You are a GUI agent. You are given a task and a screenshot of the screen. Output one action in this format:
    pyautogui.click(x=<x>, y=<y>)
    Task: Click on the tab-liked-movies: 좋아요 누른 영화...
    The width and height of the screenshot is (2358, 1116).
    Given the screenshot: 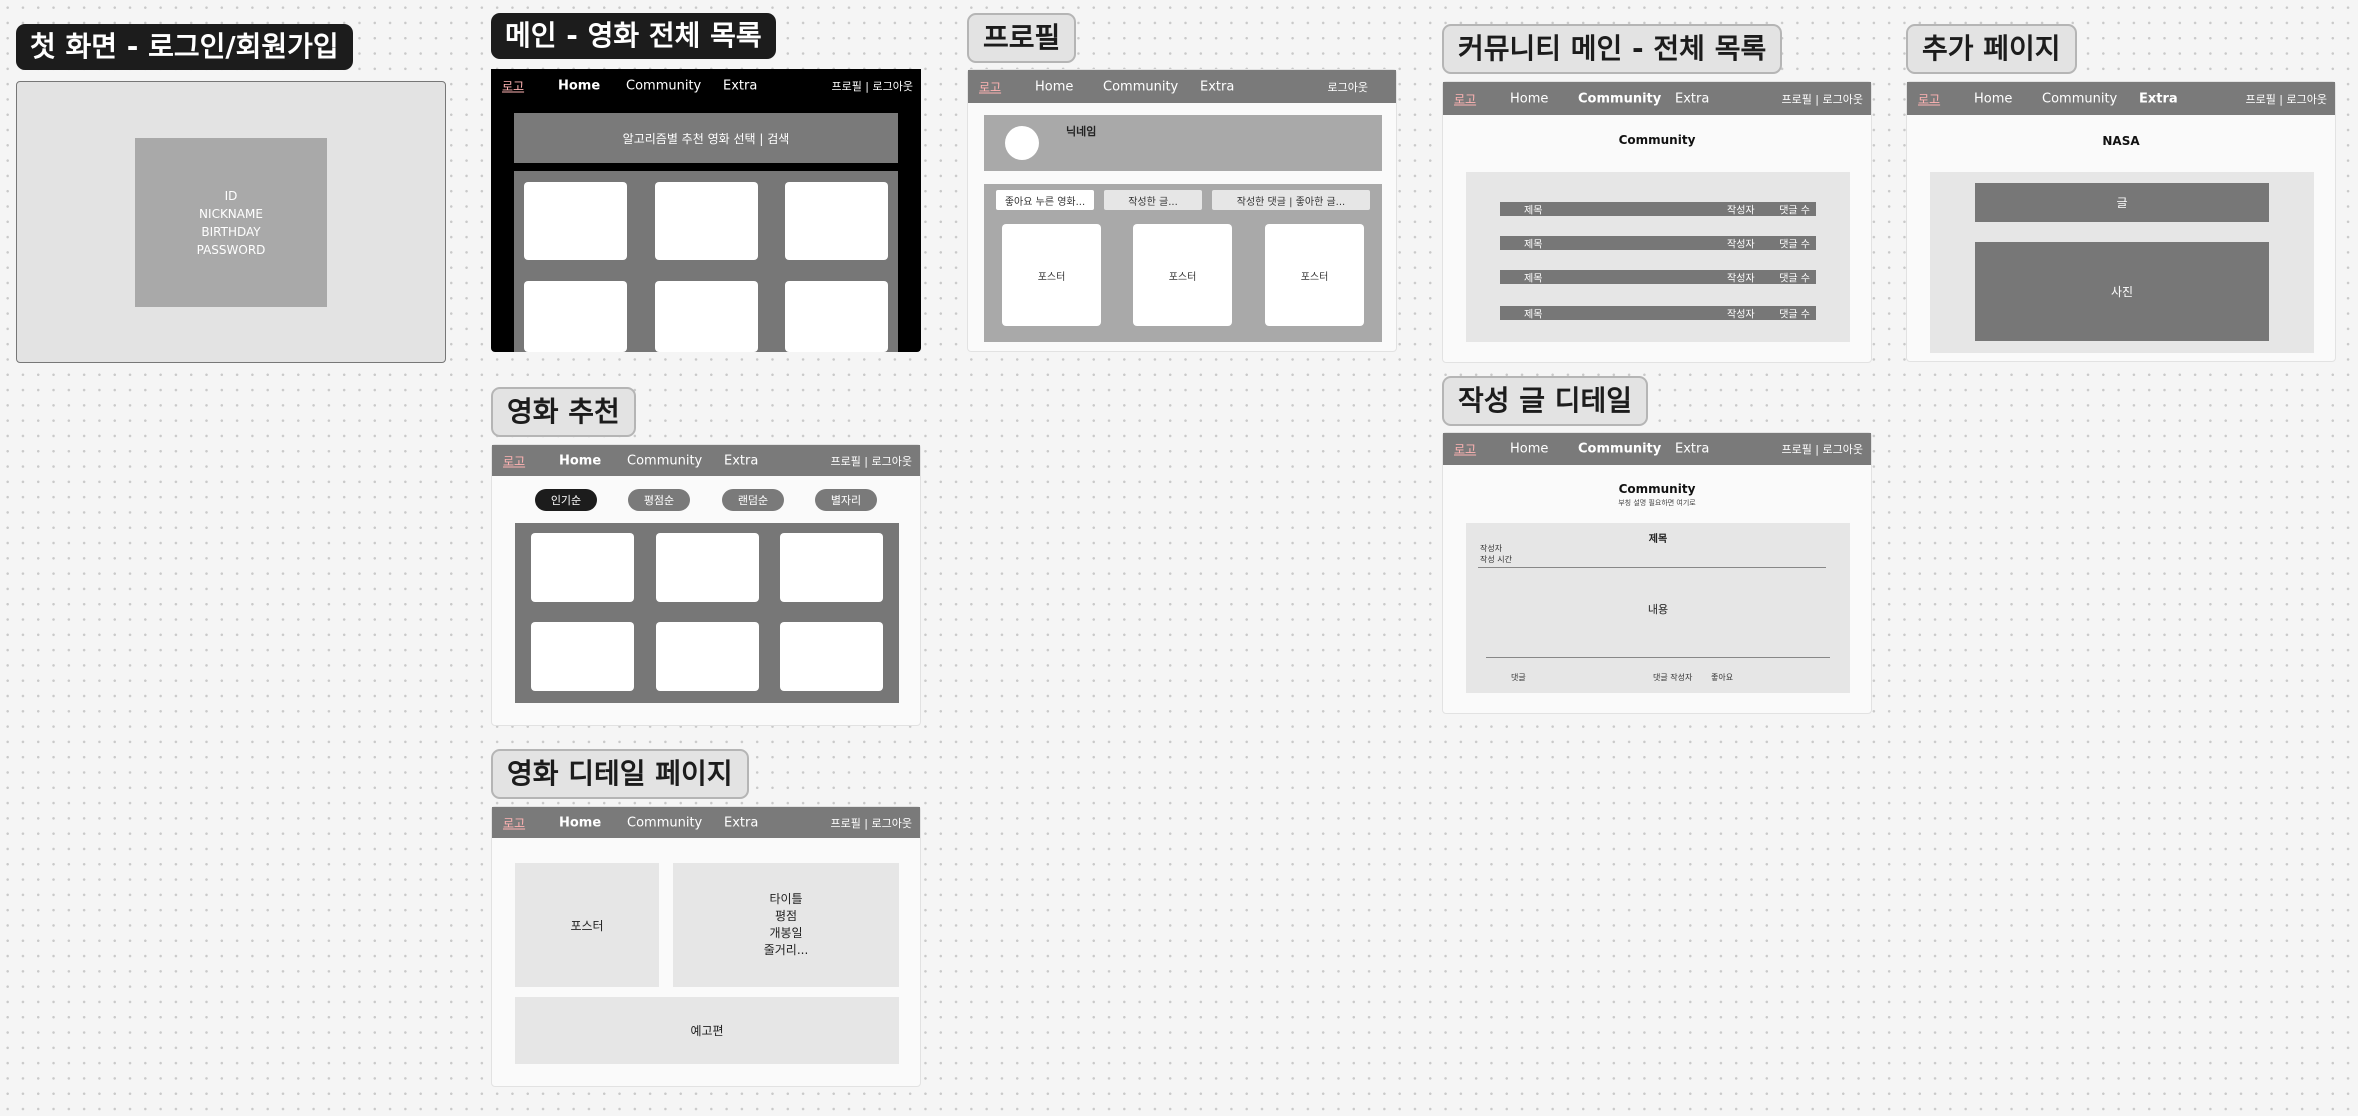 What is the action you would take?
    pyautogui.click(x=1045, y=200)
    